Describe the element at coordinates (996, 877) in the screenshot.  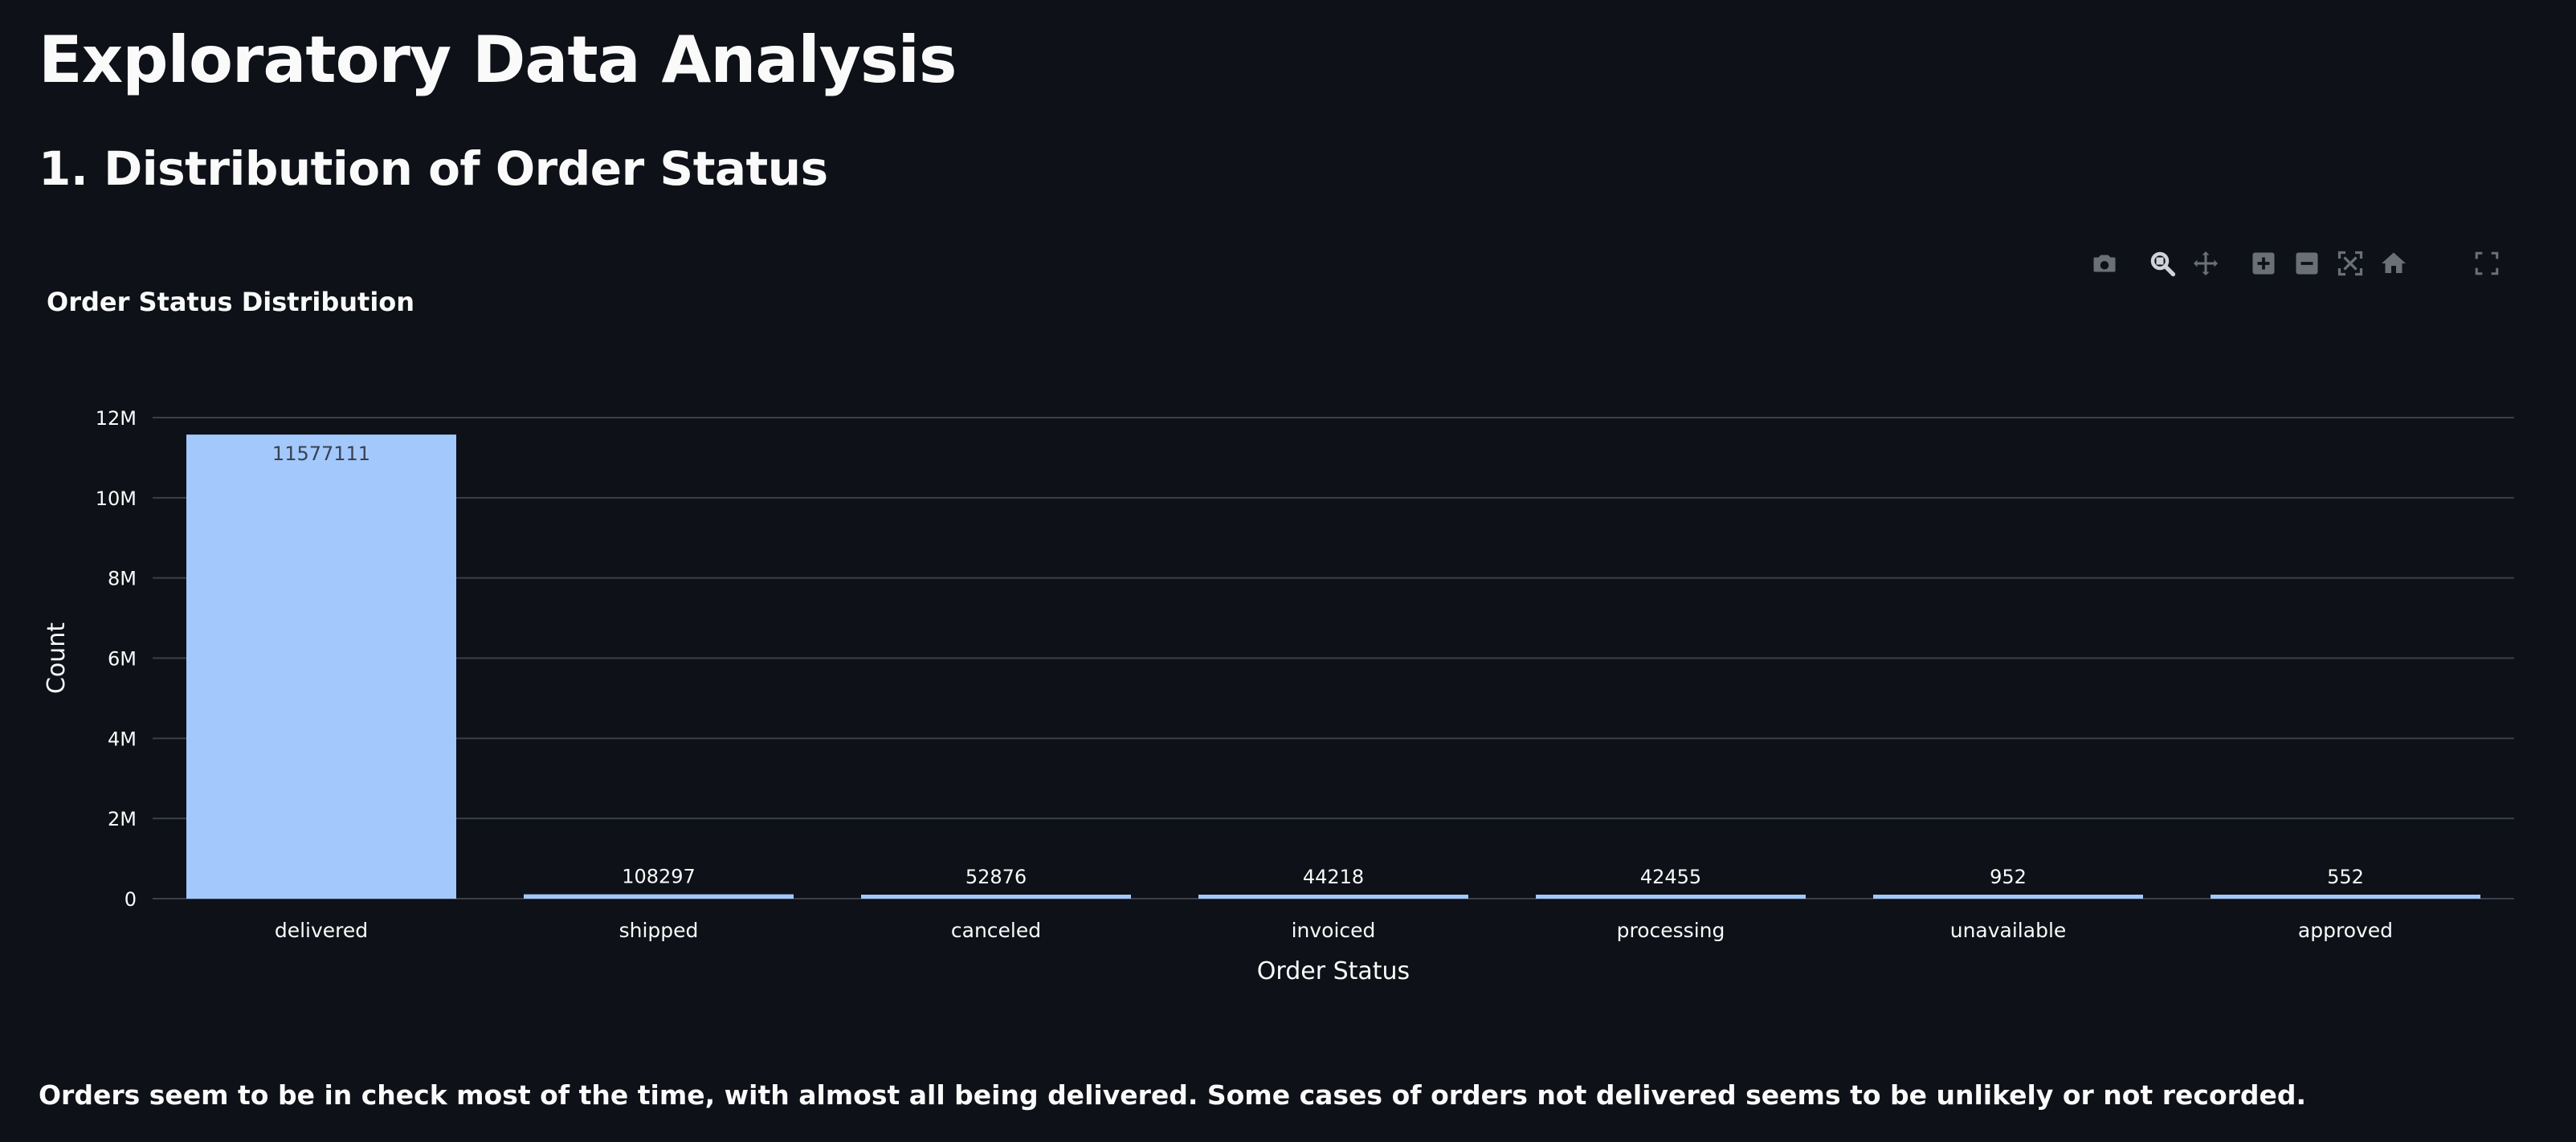
I see `data-label: 52876` at that location.